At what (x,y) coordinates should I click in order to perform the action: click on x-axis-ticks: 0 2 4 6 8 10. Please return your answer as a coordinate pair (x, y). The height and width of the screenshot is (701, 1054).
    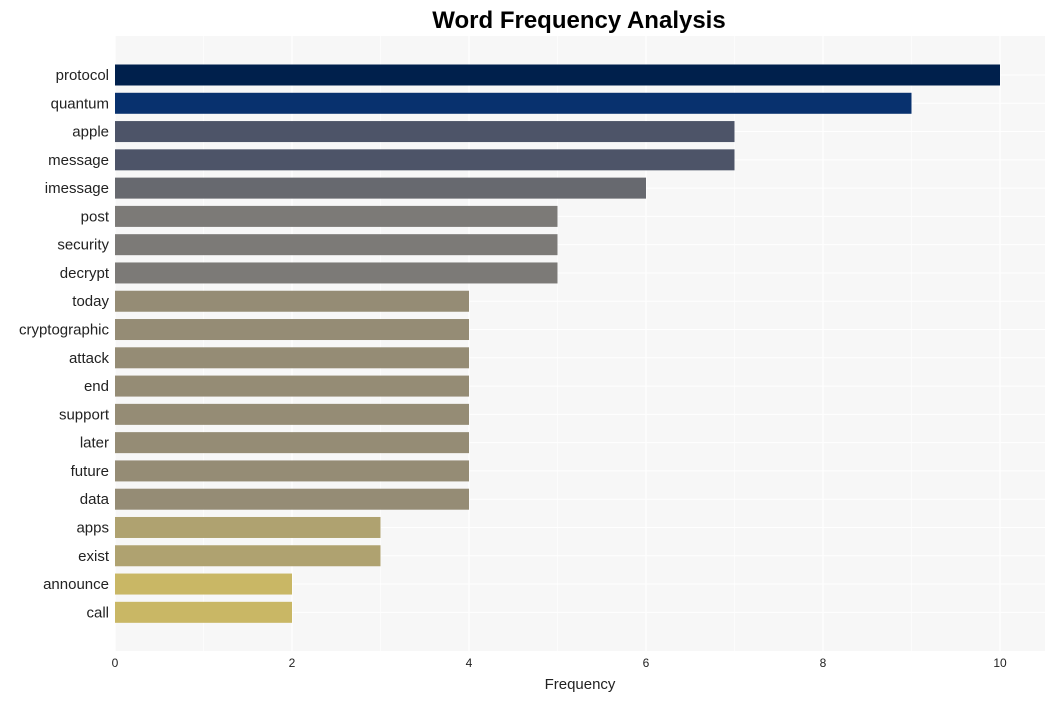
    Looking at the image, I should click on (559, 663).